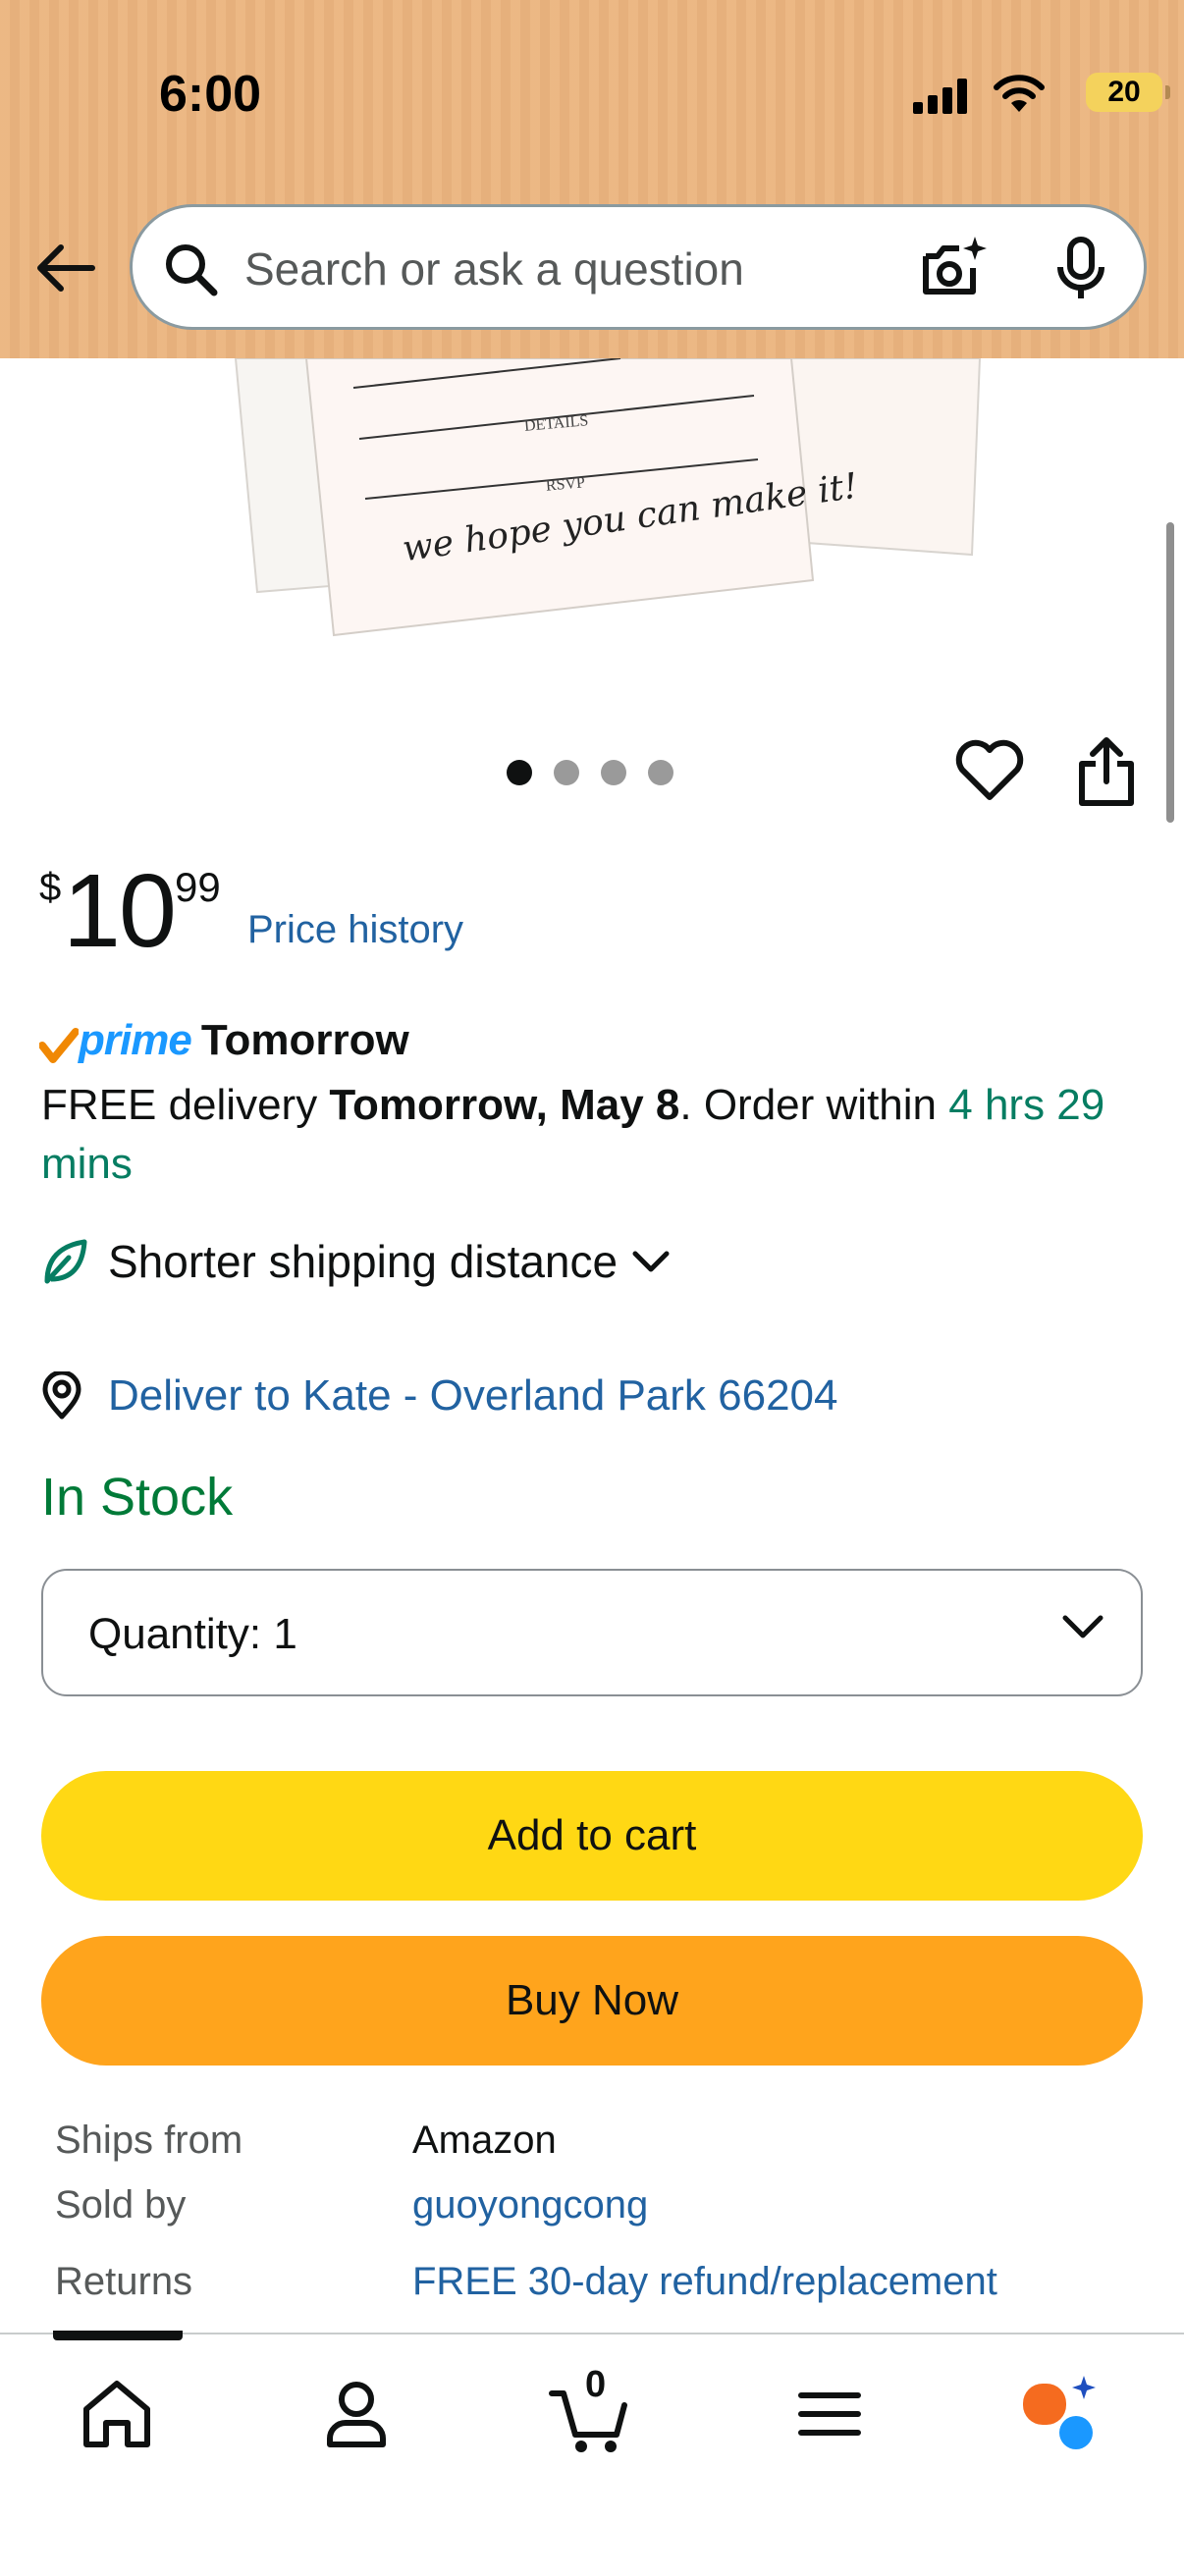  I want to click on price-symbol: $, so click(50, 887).